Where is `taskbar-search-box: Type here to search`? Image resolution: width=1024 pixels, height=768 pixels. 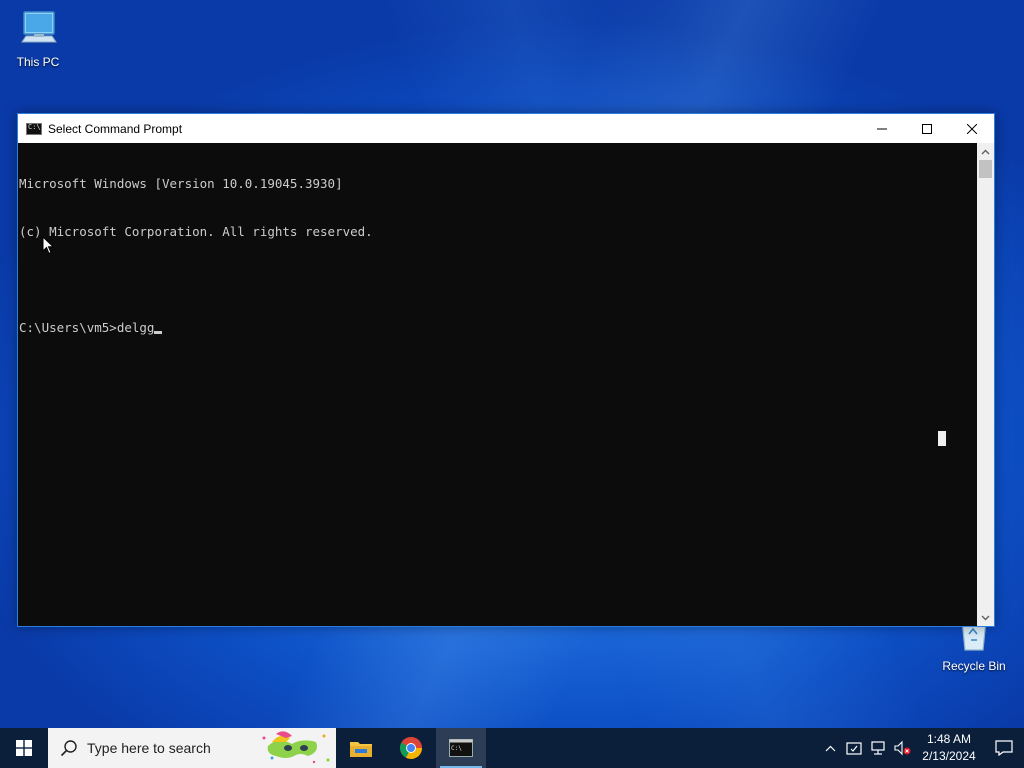 taskbar-search-box: Type here to search is located at coordinates (192, 748).